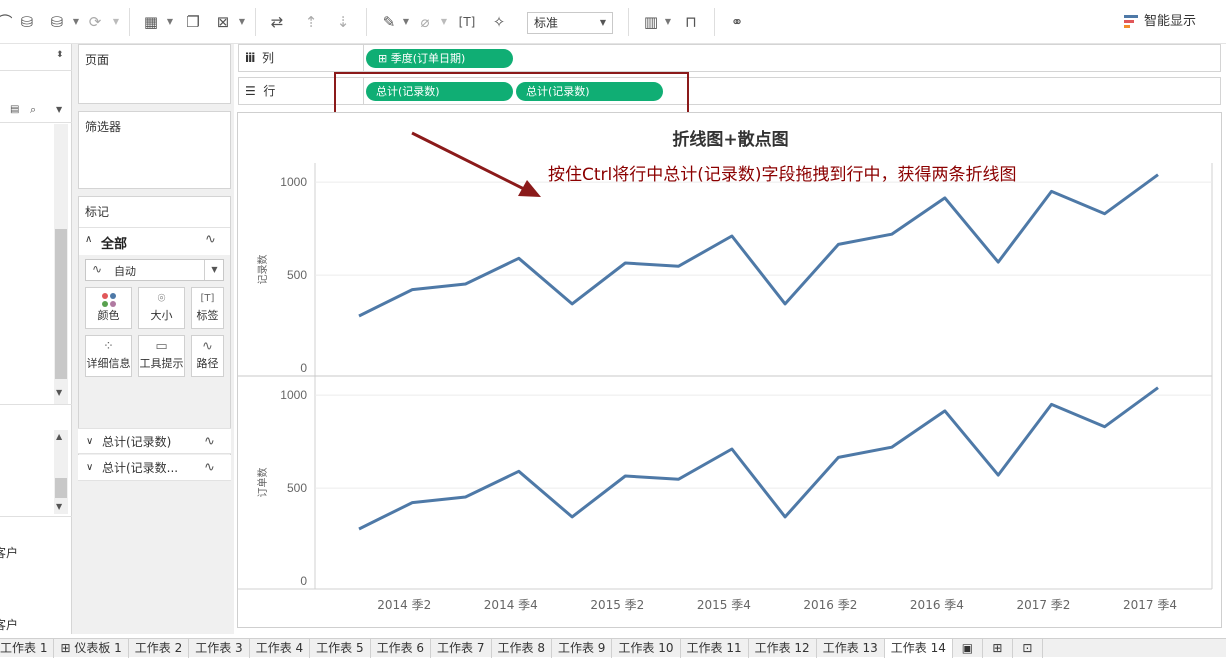 This screenshot has height=658, width=1226. I want to click on tab-sheet: 工作表 14, so click(918, 648).